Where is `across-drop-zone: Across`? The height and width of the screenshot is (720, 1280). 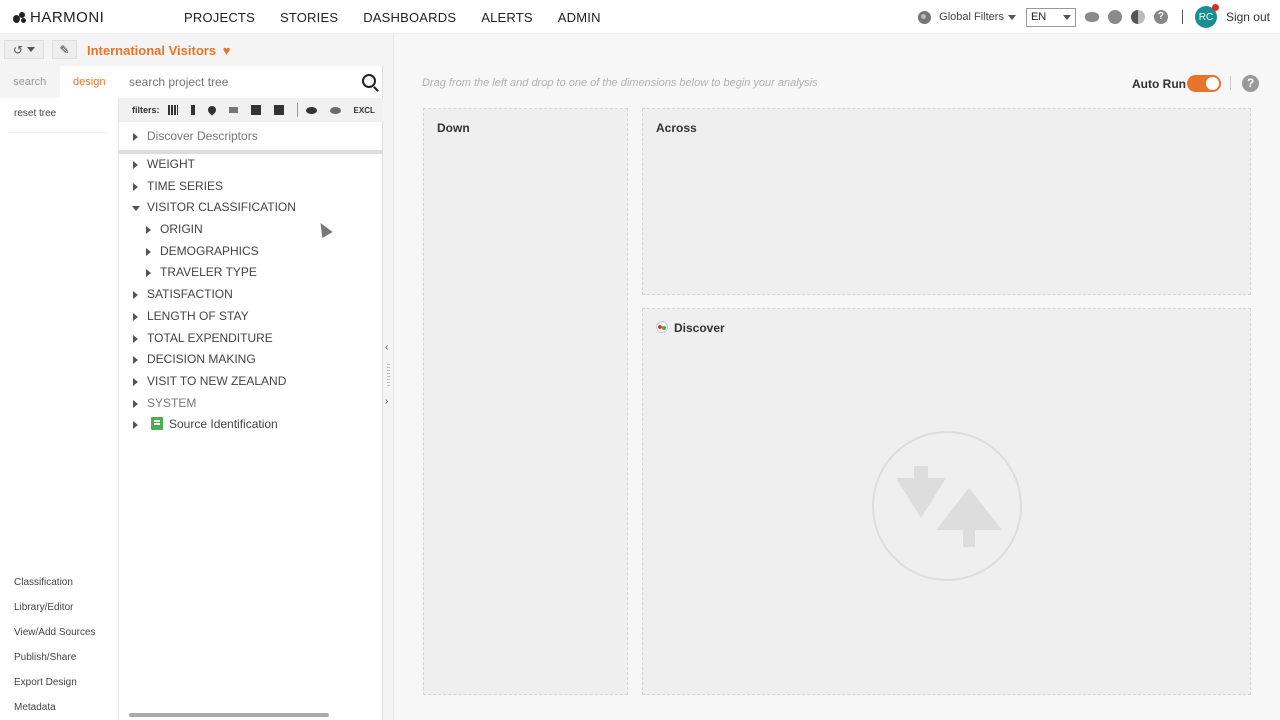 across-drop-zone: Across is located at coordinates (946, 201).